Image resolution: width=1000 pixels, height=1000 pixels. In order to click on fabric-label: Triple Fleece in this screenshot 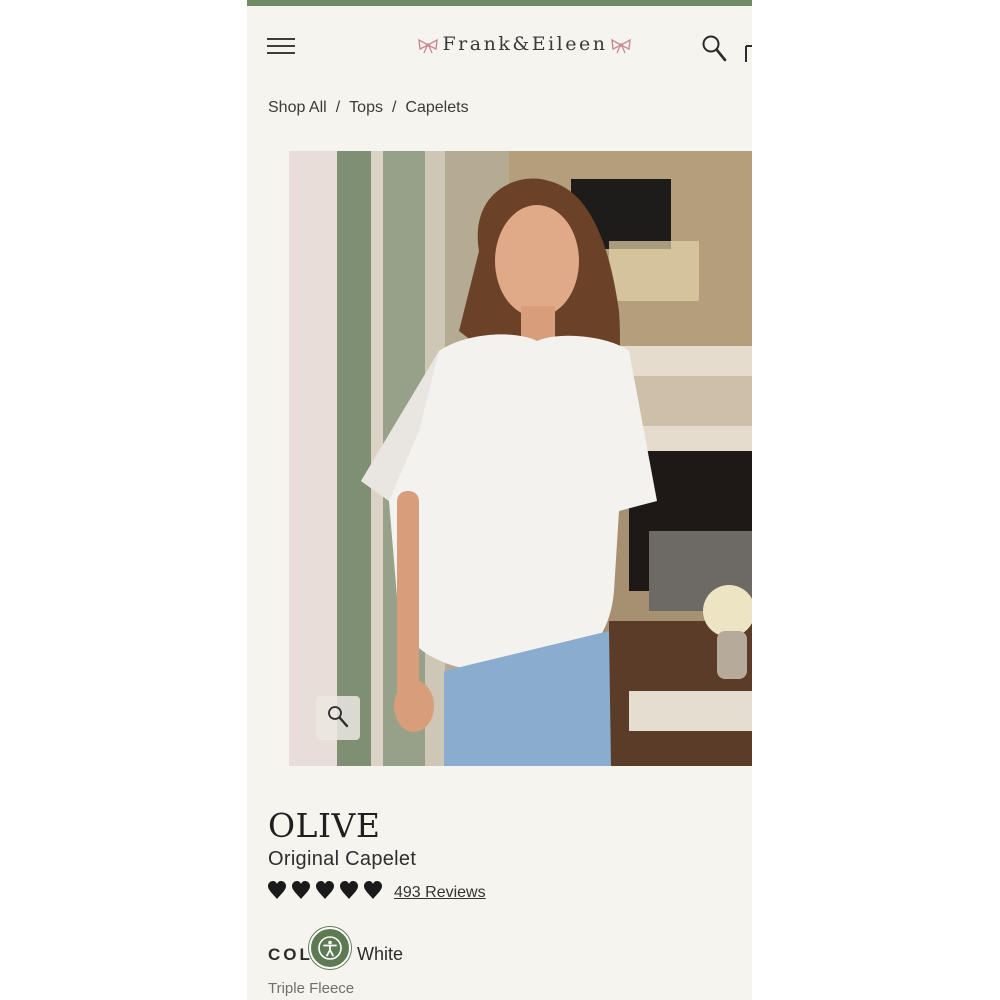, I will do `click(311, 988)`.